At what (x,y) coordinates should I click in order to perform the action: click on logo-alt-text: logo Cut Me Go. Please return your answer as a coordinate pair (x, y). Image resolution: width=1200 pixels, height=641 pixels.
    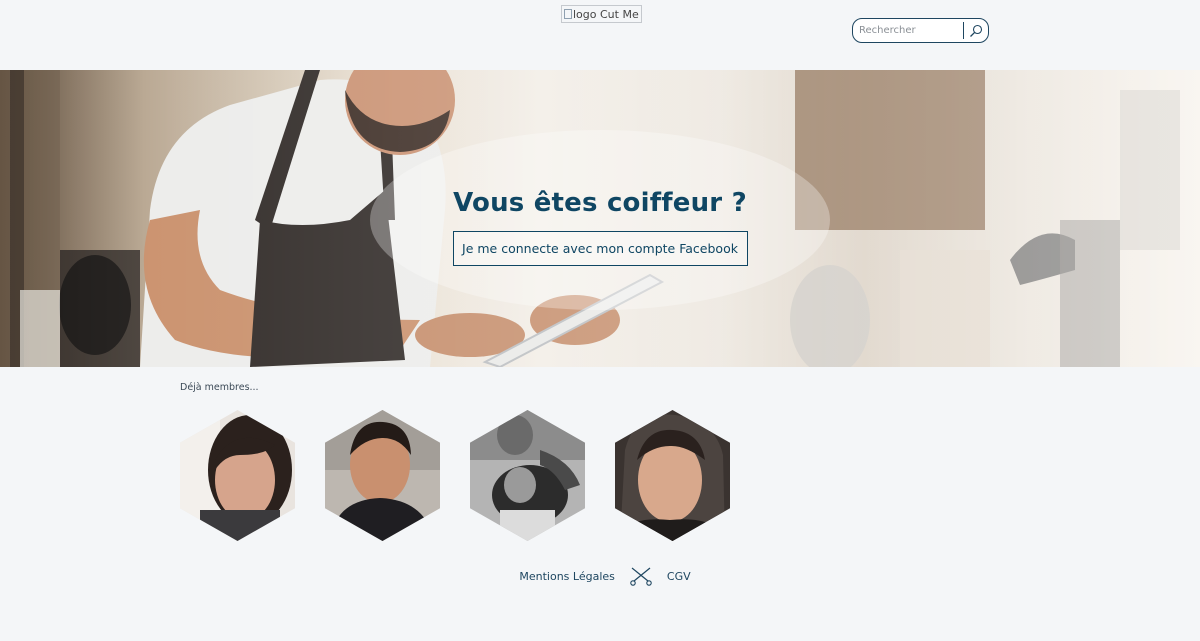
    Looking at the image, I should click on (607, 14).